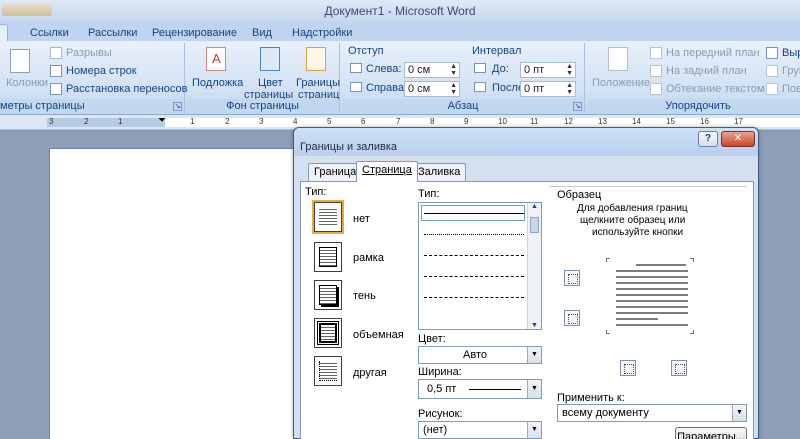 The height and width of the screenshot is (439, 800). Describe the element at coordinates (162, 120) in the screenshot. I see `indent-marker-icon: ⏷` at that location.